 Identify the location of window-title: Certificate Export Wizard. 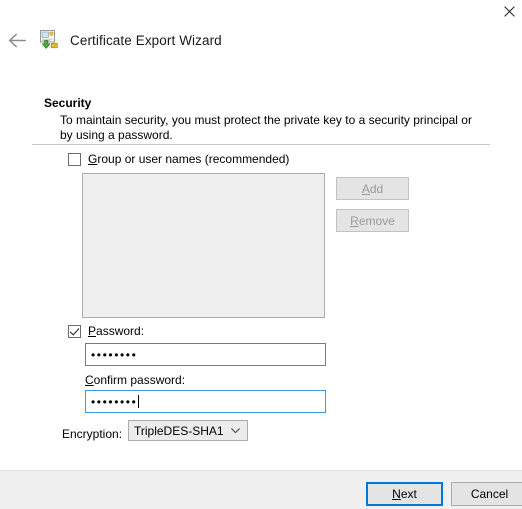
(146, 40).